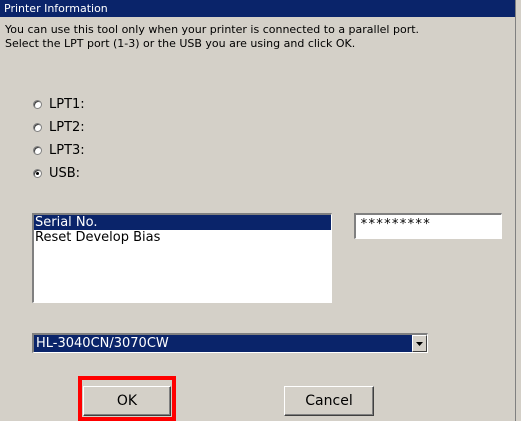  I want to click on ok-button: OK, so click(127, 401).